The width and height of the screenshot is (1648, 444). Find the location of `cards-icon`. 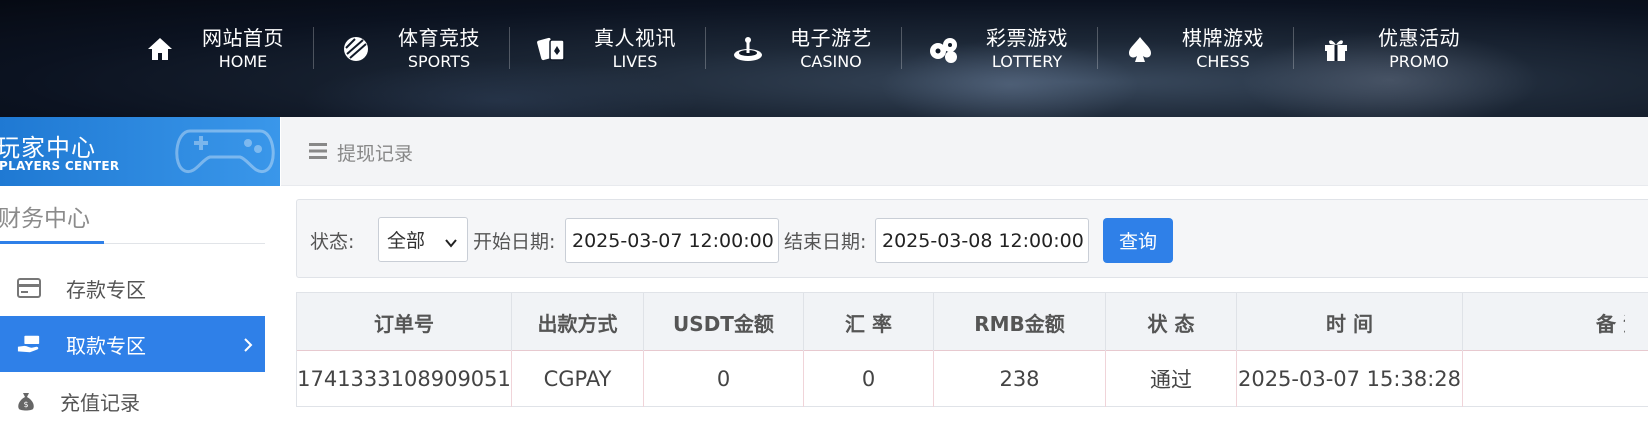

cards-icon is located at coordinates (552, 49).